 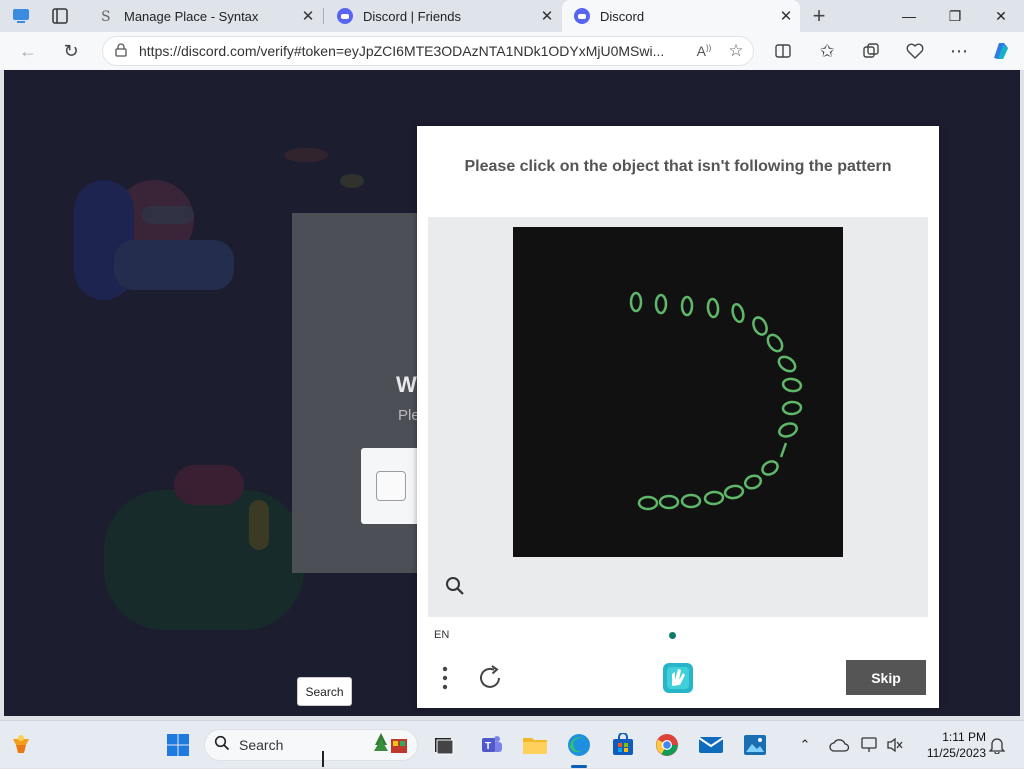 I want to click on svg-text: T, so click(x=488, y=746).